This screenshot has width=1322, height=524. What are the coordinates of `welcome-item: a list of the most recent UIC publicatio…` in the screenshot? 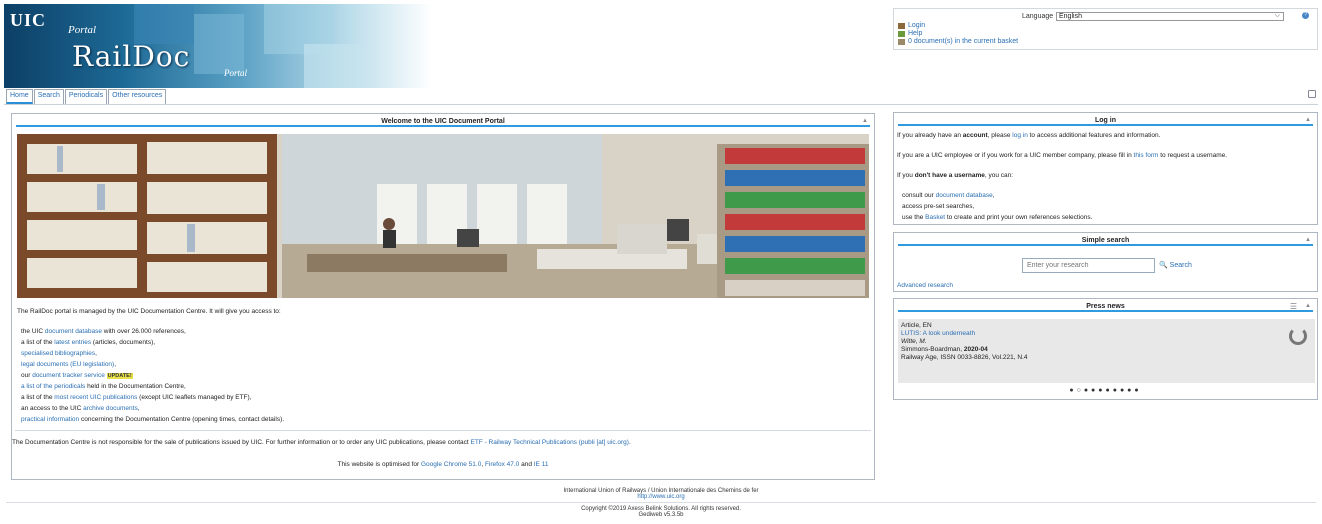 It's located at (136, 397).